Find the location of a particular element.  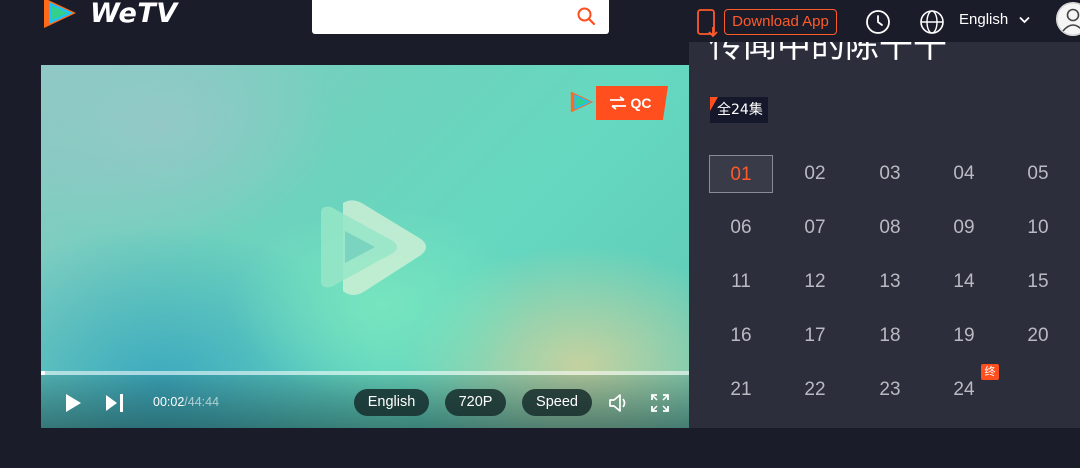

clock-icon is located at coordinates (878, 22).